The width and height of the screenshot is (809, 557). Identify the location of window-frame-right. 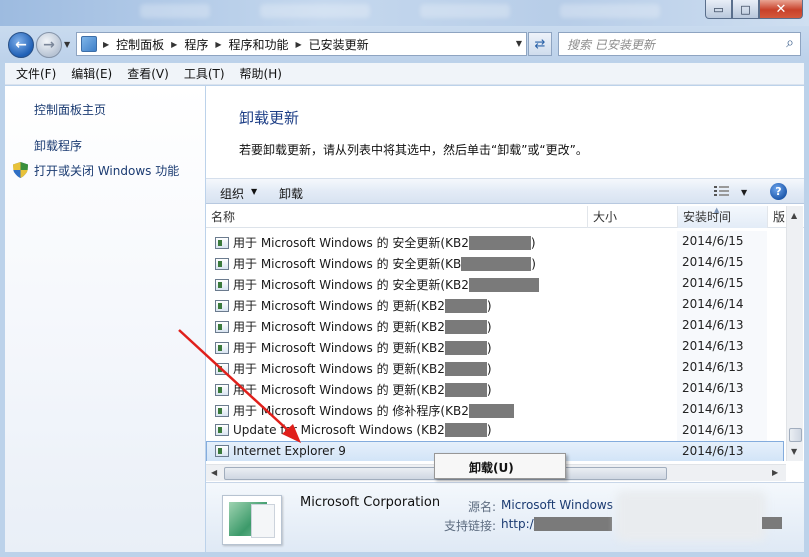
(806, 309).